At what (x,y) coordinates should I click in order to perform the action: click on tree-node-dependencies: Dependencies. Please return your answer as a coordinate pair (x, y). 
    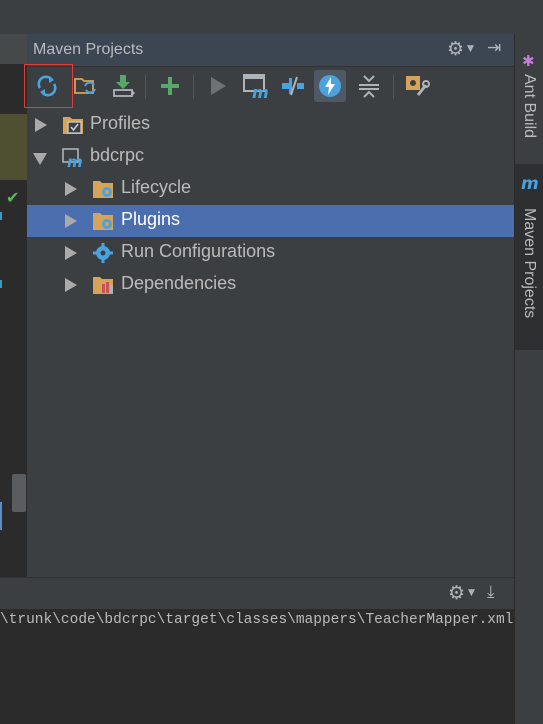
    Looking at the image, I should click on (270, 285).